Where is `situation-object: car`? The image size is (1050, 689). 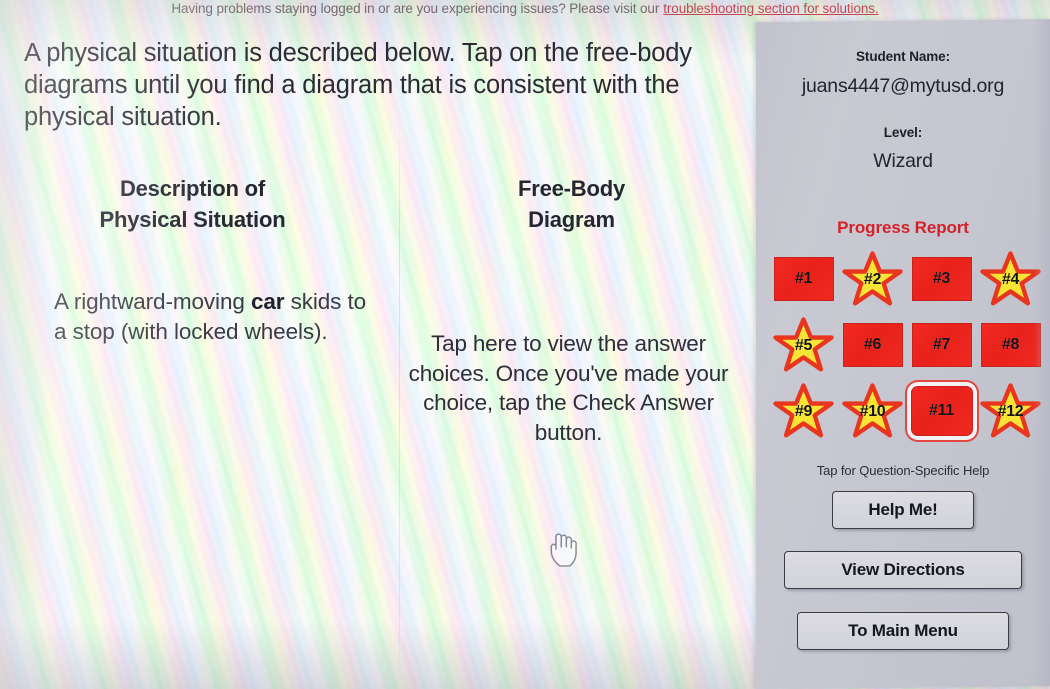
situation-object: car is located at coordinates (267, 301).